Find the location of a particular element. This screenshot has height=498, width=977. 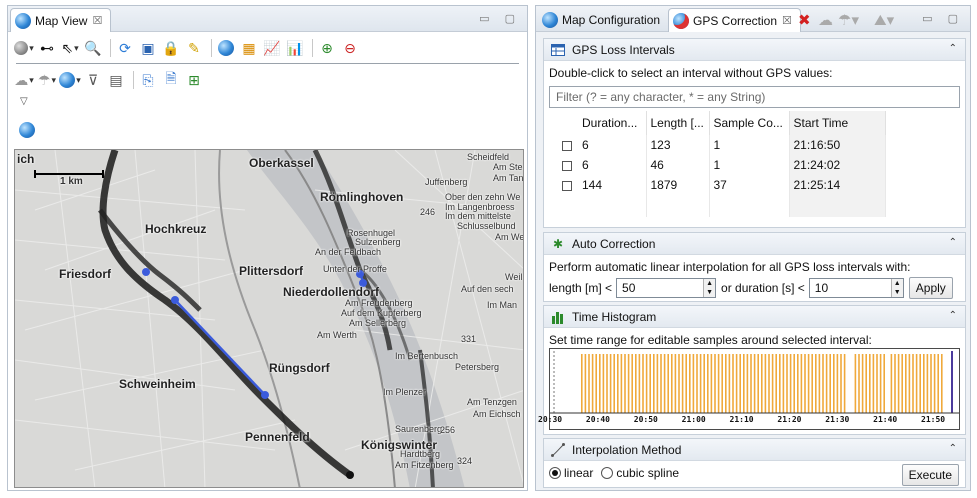

column-header-start-time: Start Time is located at coordinates (837, 123).